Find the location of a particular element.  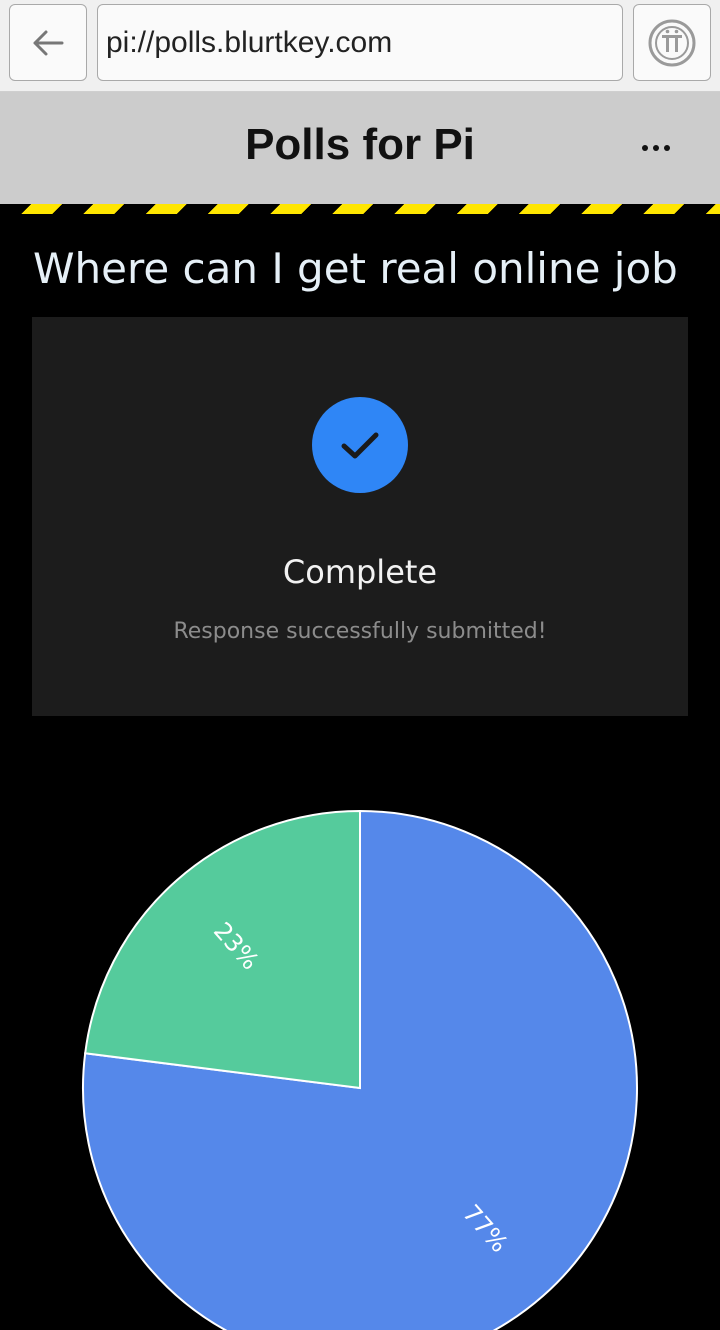

url-text: pi://polls.blurtkey.com is located at coordinates (249, 42).